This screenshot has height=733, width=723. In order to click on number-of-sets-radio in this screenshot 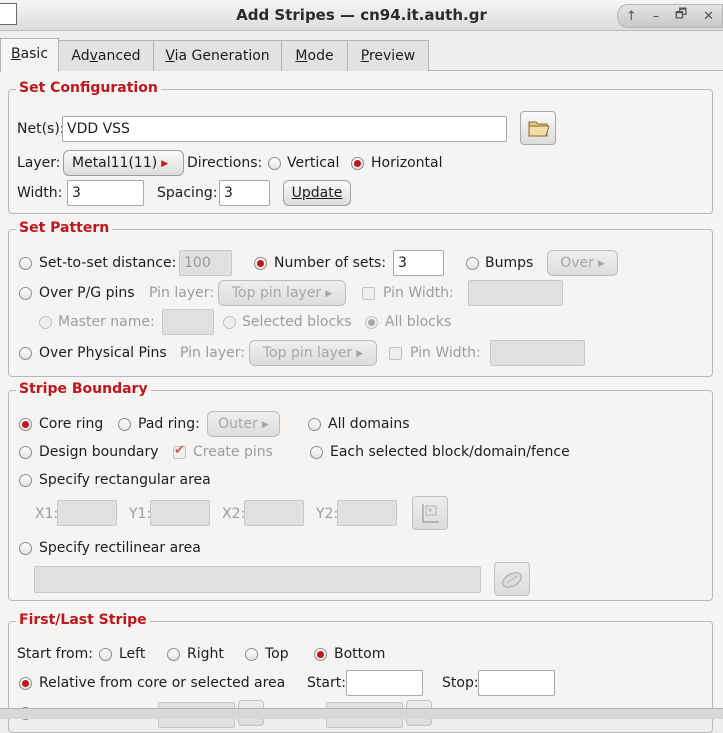, I will do `click(260, 263)`.